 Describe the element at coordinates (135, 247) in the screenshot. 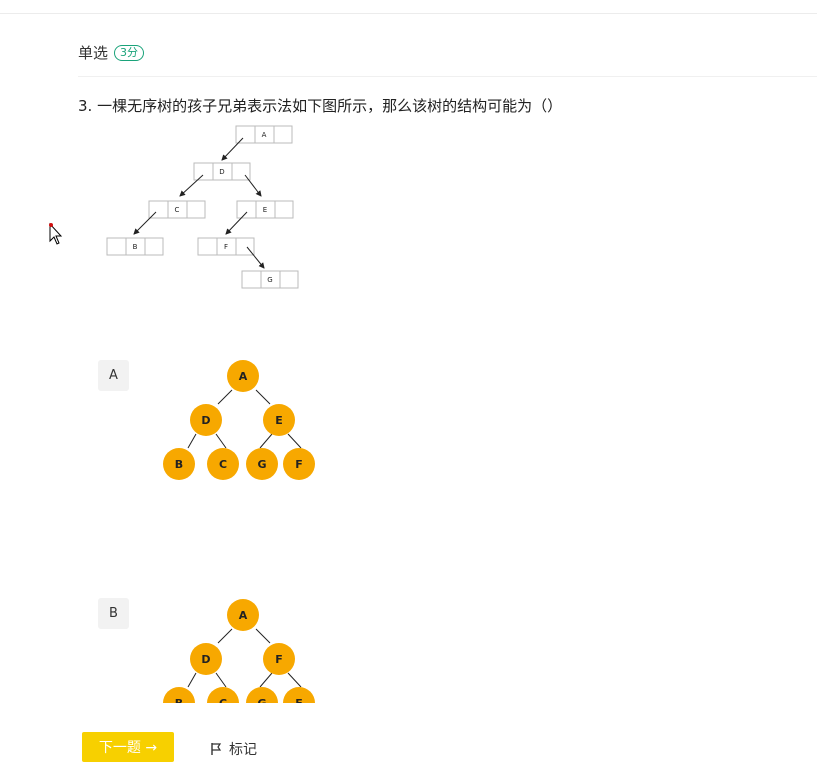

I see `diagram-node-label: B` at that location.